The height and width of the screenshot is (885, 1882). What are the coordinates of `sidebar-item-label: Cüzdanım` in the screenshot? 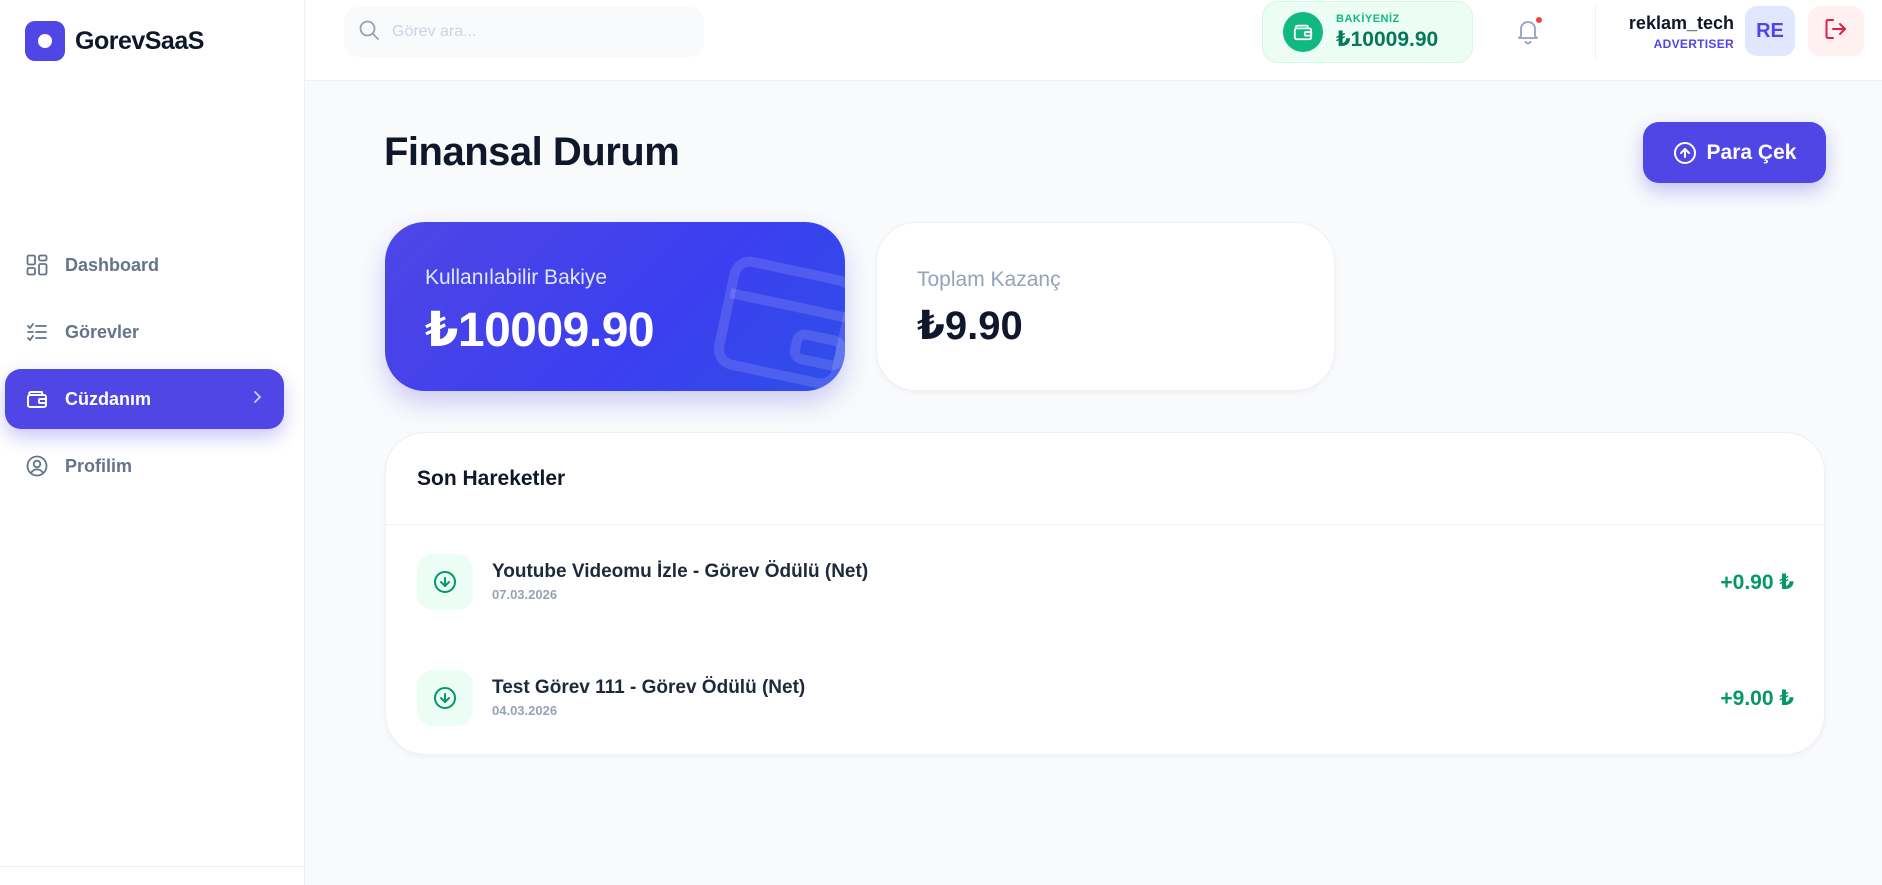 It's located at (108, 398).